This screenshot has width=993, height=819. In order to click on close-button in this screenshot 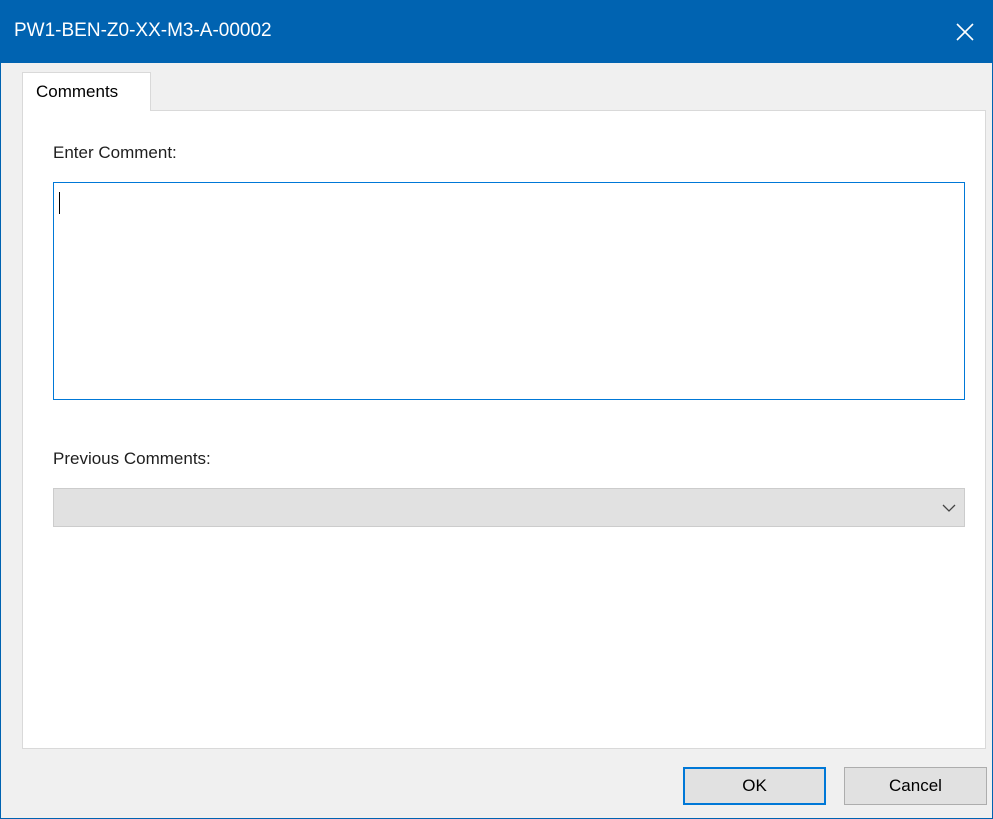, I will do `click(965, 31)`.